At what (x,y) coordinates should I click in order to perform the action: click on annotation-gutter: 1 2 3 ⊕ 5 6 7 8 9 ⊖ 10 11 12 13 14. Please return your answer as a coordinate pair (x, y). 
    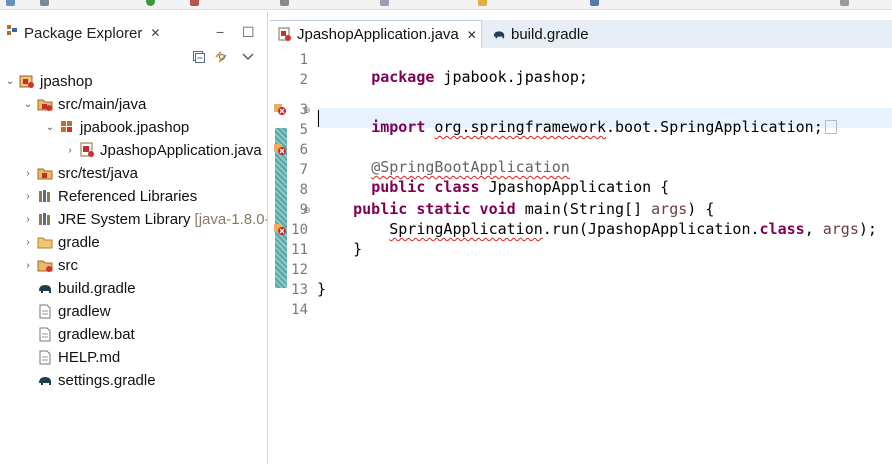
    Looking at the image, I should click on (290, 256).